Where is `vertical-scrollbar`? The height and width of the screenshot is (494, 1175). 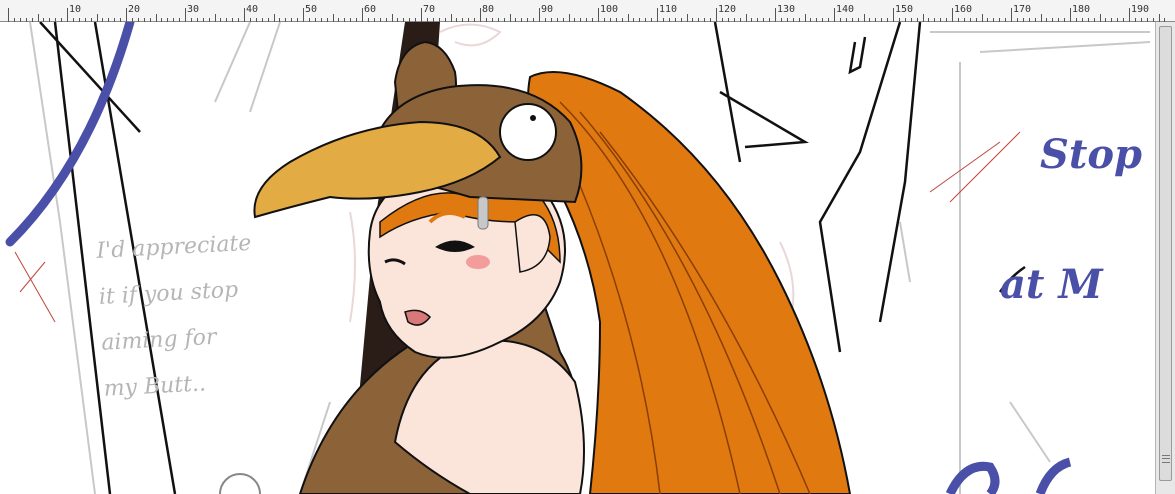 vertical-scrollbar is located at coordinates (1165, 258).